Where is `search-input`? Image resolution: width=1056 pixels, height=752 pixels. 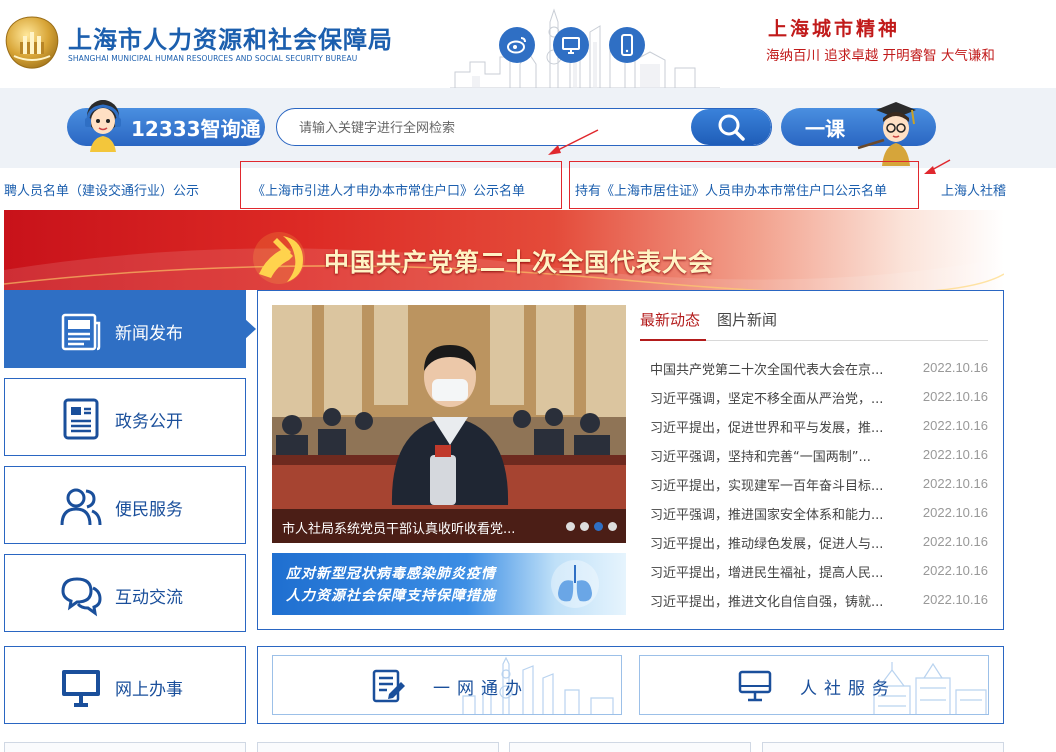 search-input is located at coordinates (485, 127).